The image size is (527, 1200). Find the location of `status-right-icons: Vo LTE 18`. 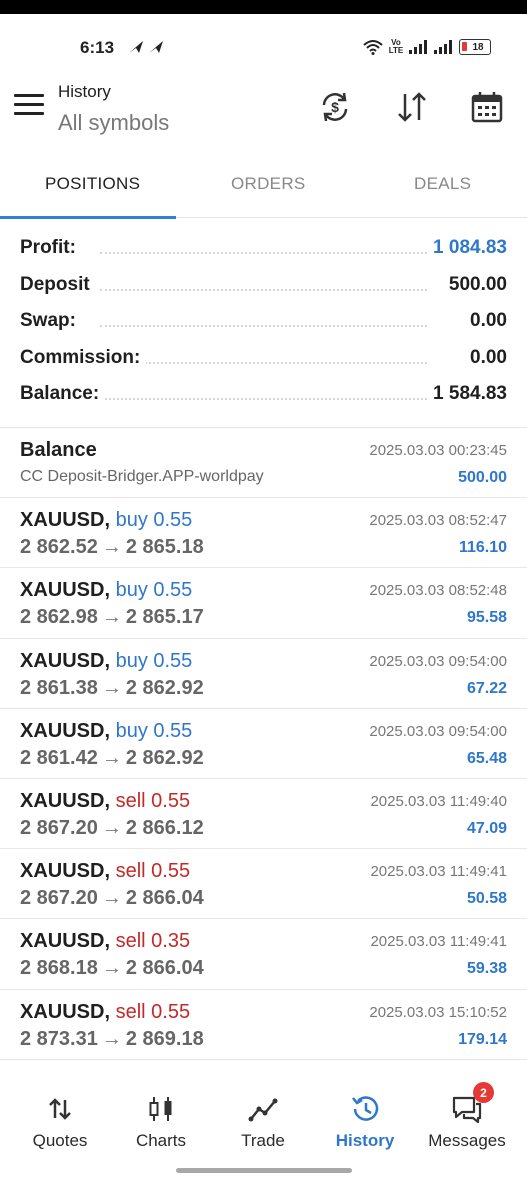

status-right-icons: Vo LTE 18 is located at coordinates (427, 47).